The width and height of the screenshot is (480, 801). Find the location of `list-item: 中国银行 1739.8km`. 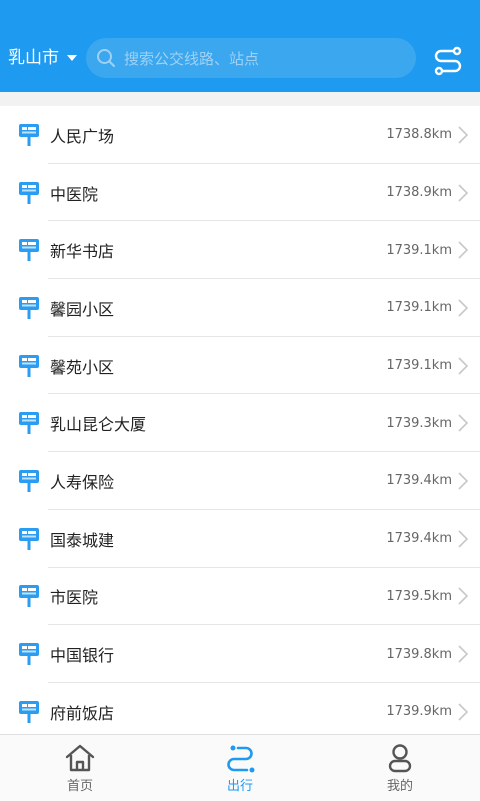

list-item: 中国银行 1739.8km is located at coordinates (240, 654).